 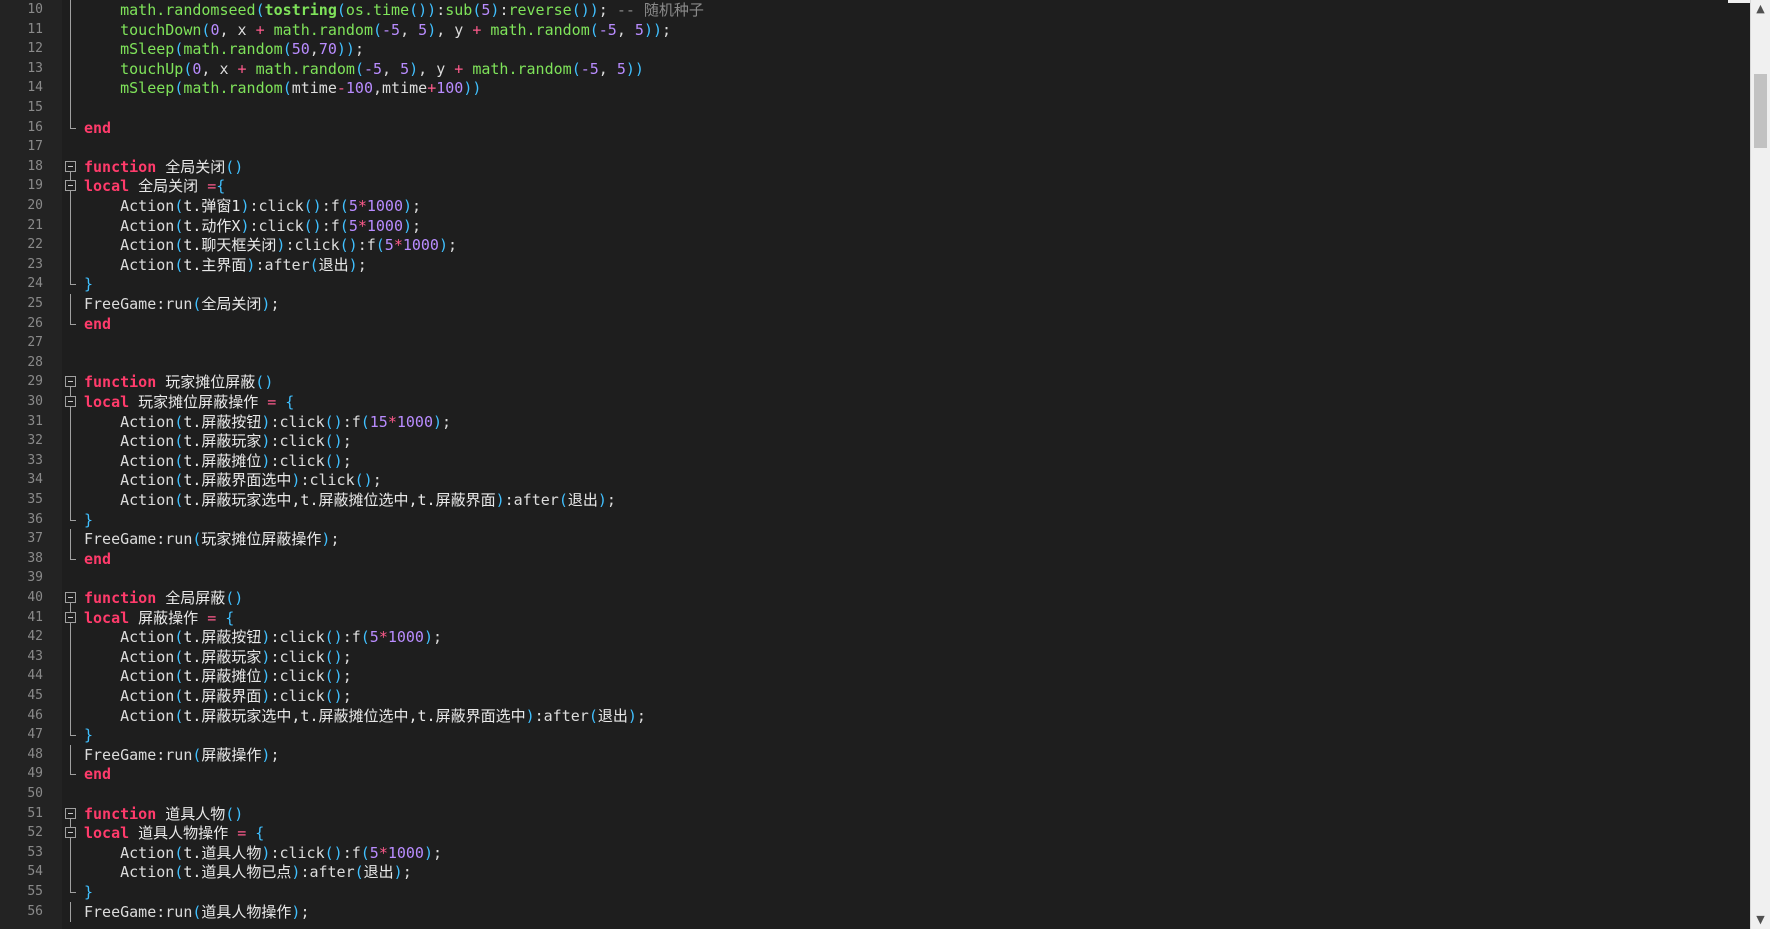 What do you see at coordinates (282, 88) in the screenshot?
I see `code-text: mSleep(math.random(mtime-100,mtime+100))` at bounding box center [282, 88].